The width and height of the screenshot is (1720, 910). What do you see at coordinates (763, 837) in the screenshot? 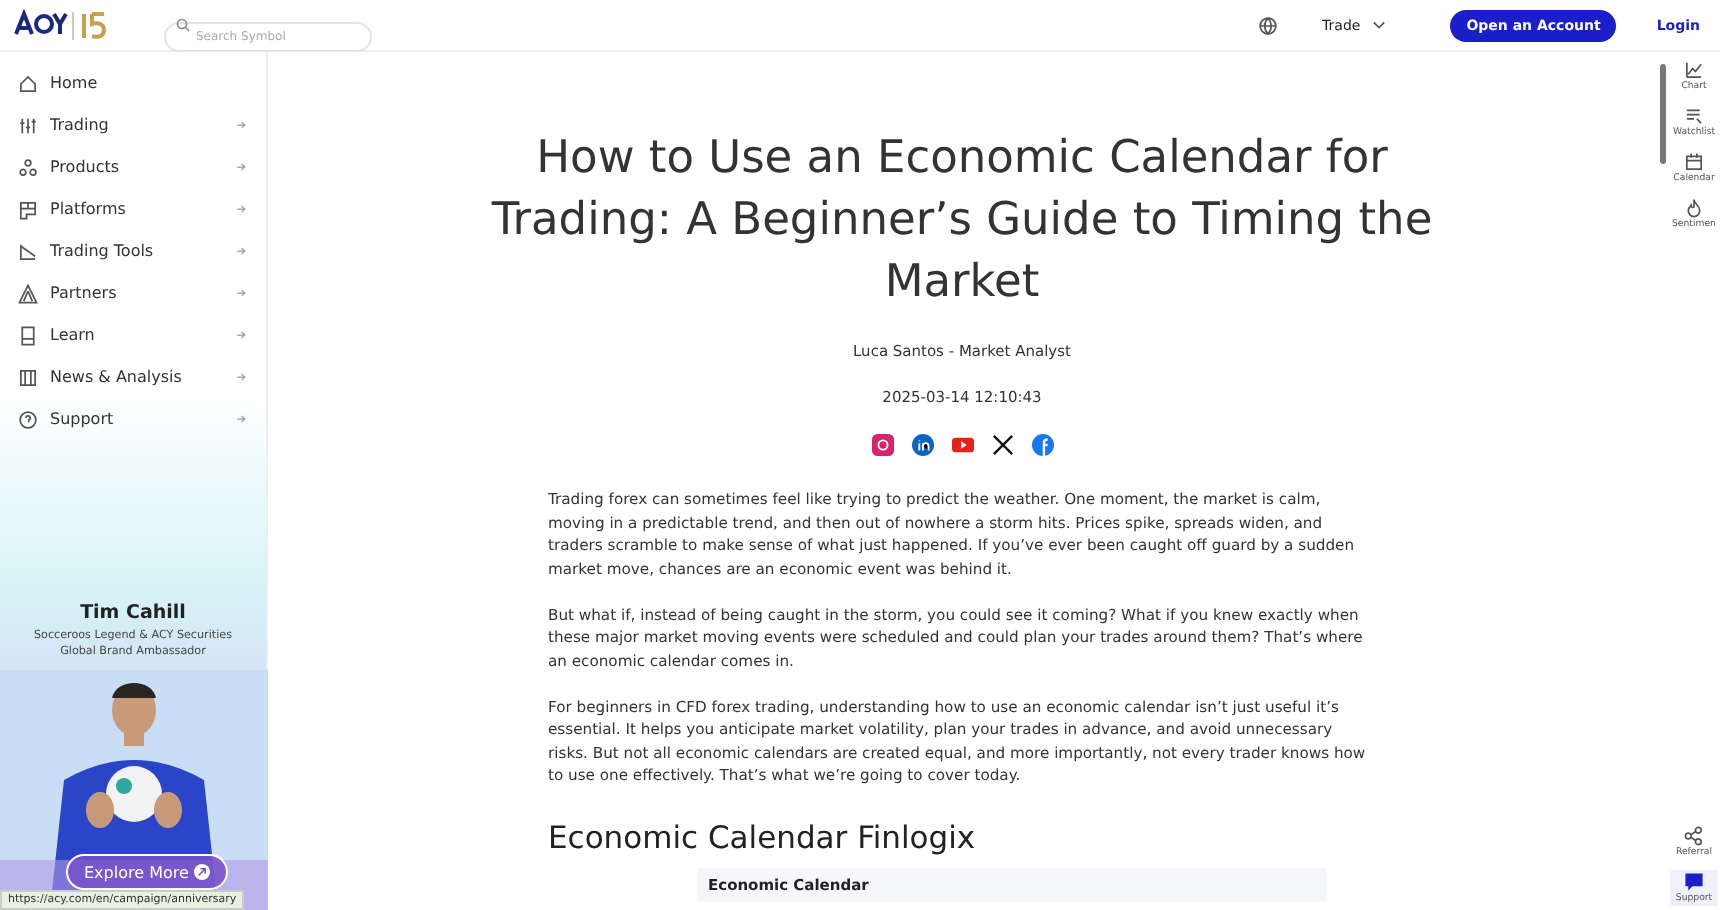
I see `section-heading: Economic Calendar Finlogix` at bounding box center [763, 837].